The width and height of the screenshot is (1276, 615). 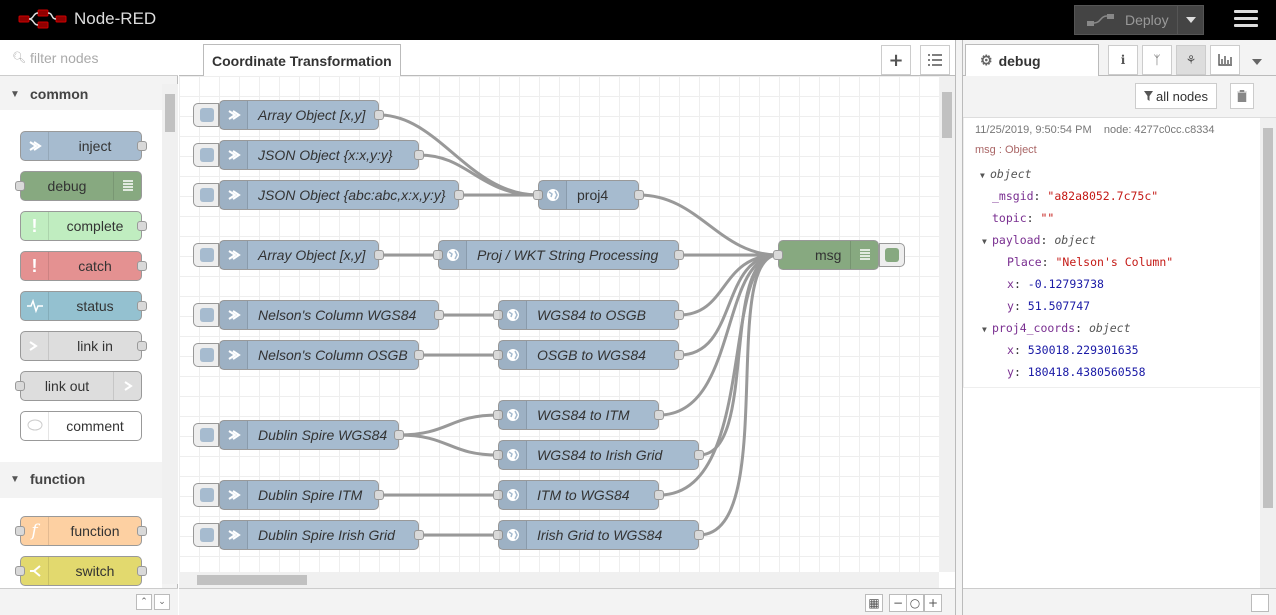 I want to click on palette-node-debug: debug, so click(x=78, y=186).